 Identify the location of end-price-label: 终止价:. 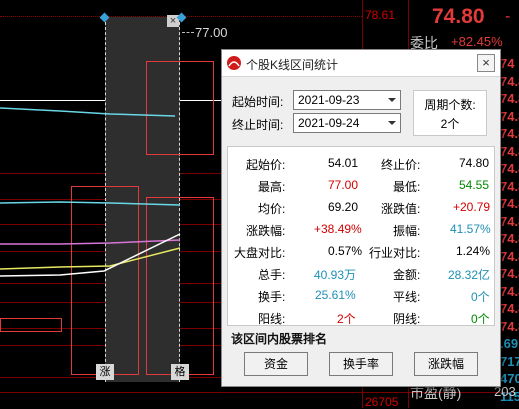
(401, 165).